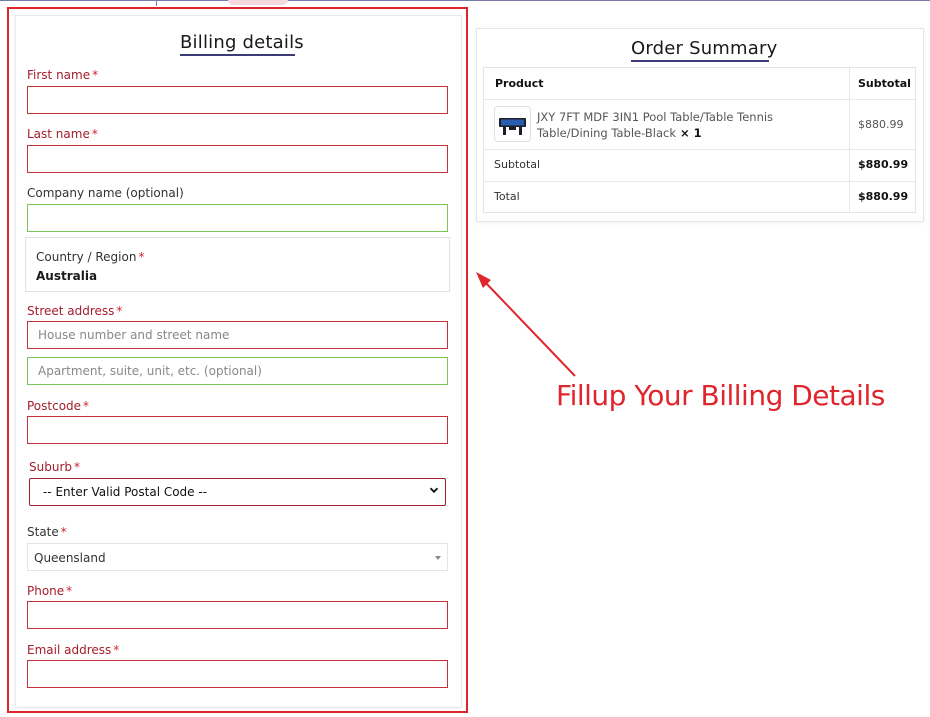 This screenshot has height=717, width=930. Describe the element at coordinates (237, 218) in the screenshot. I see `company-name-input` at that location.